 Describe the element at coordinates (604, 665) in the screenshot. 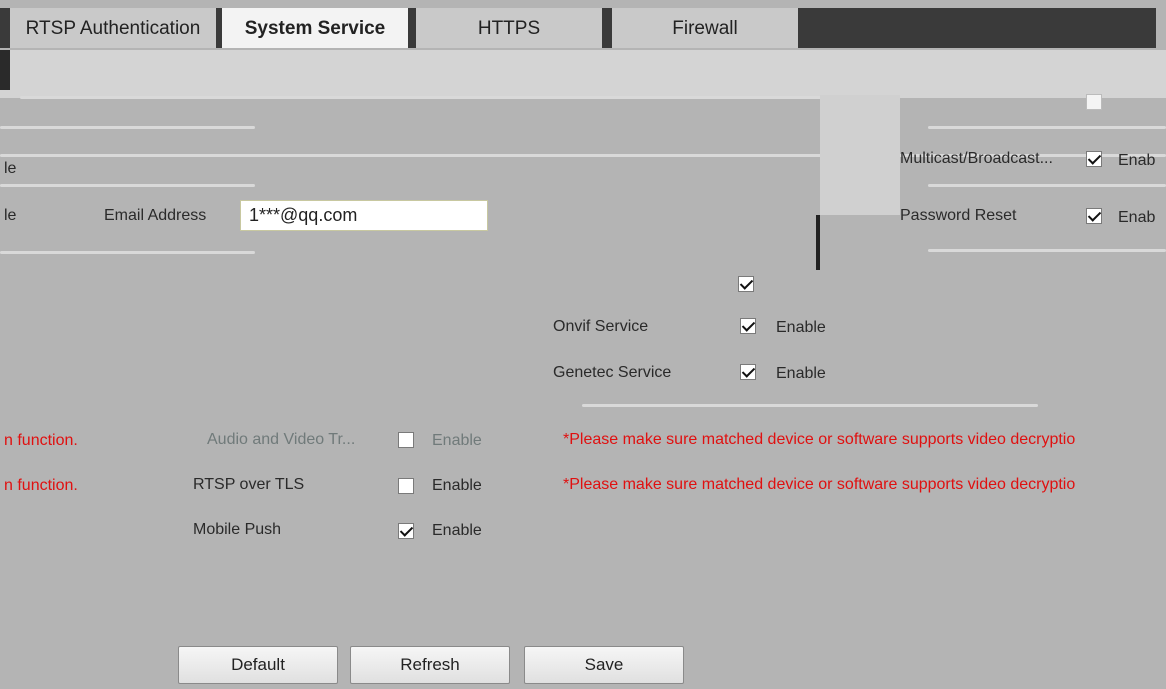

I see `save-button: Save` at that location.